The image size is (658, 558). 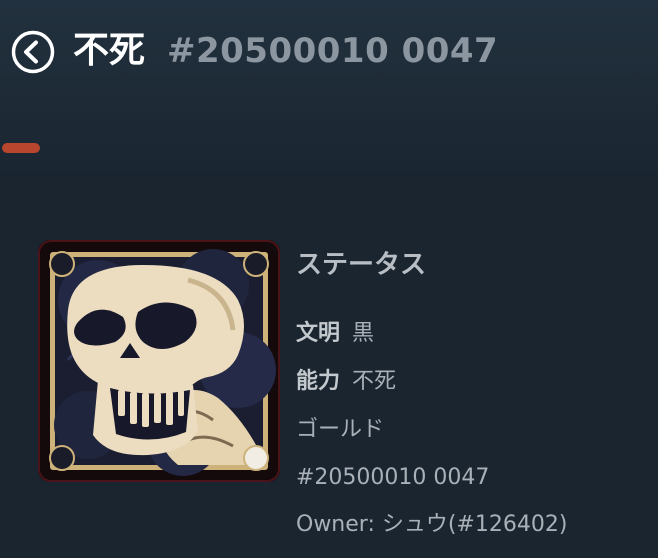 I want to click on civilization-value: 黒, so click(x=363, y=333).